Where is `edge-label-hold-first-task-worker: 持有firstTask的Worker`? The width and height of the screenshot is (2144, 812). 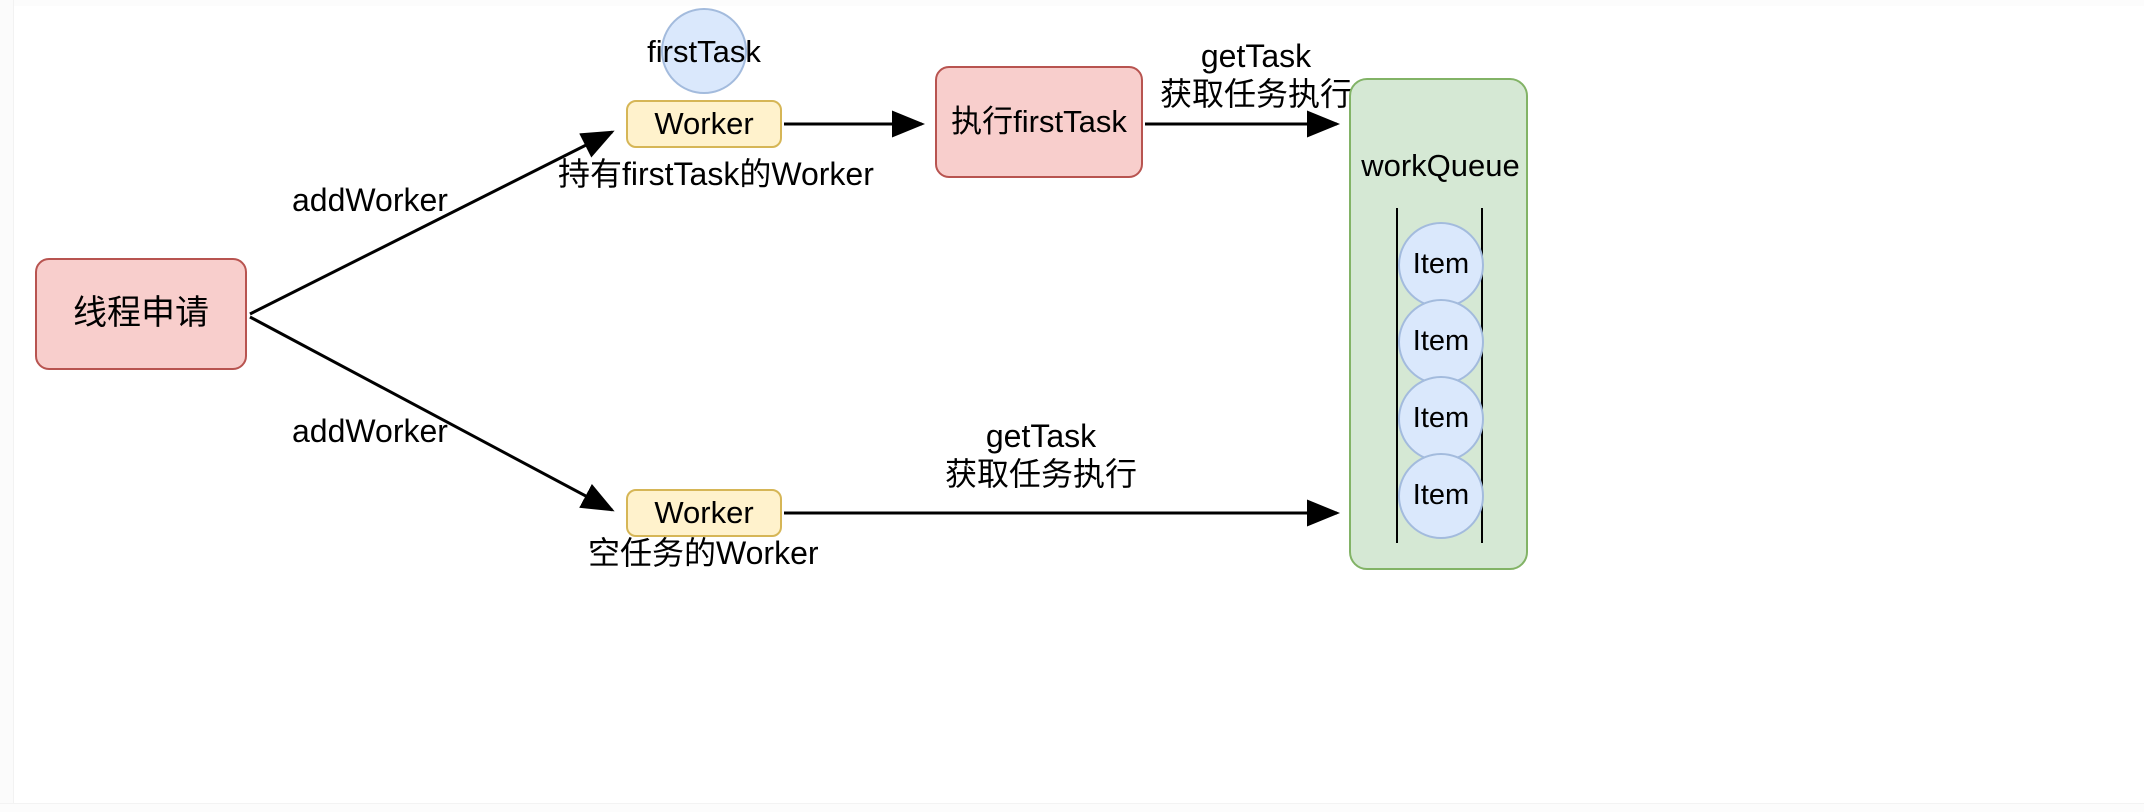 edge-label-hold-first-task-worker: 持有firstTask的Worker is located at coordinates (716, 174).